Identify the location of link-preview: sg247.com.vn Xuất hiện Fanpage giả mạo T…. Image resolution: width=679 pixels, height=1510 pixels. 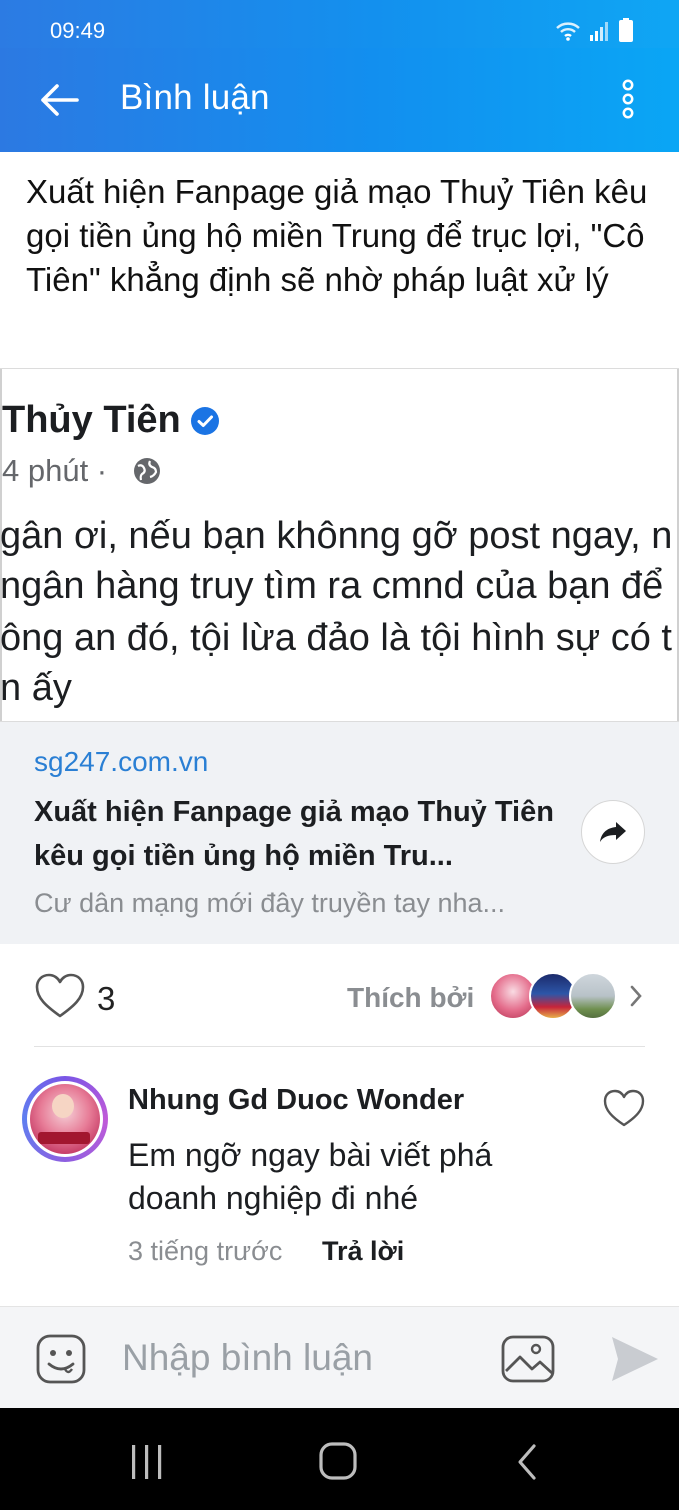
(339, 833).